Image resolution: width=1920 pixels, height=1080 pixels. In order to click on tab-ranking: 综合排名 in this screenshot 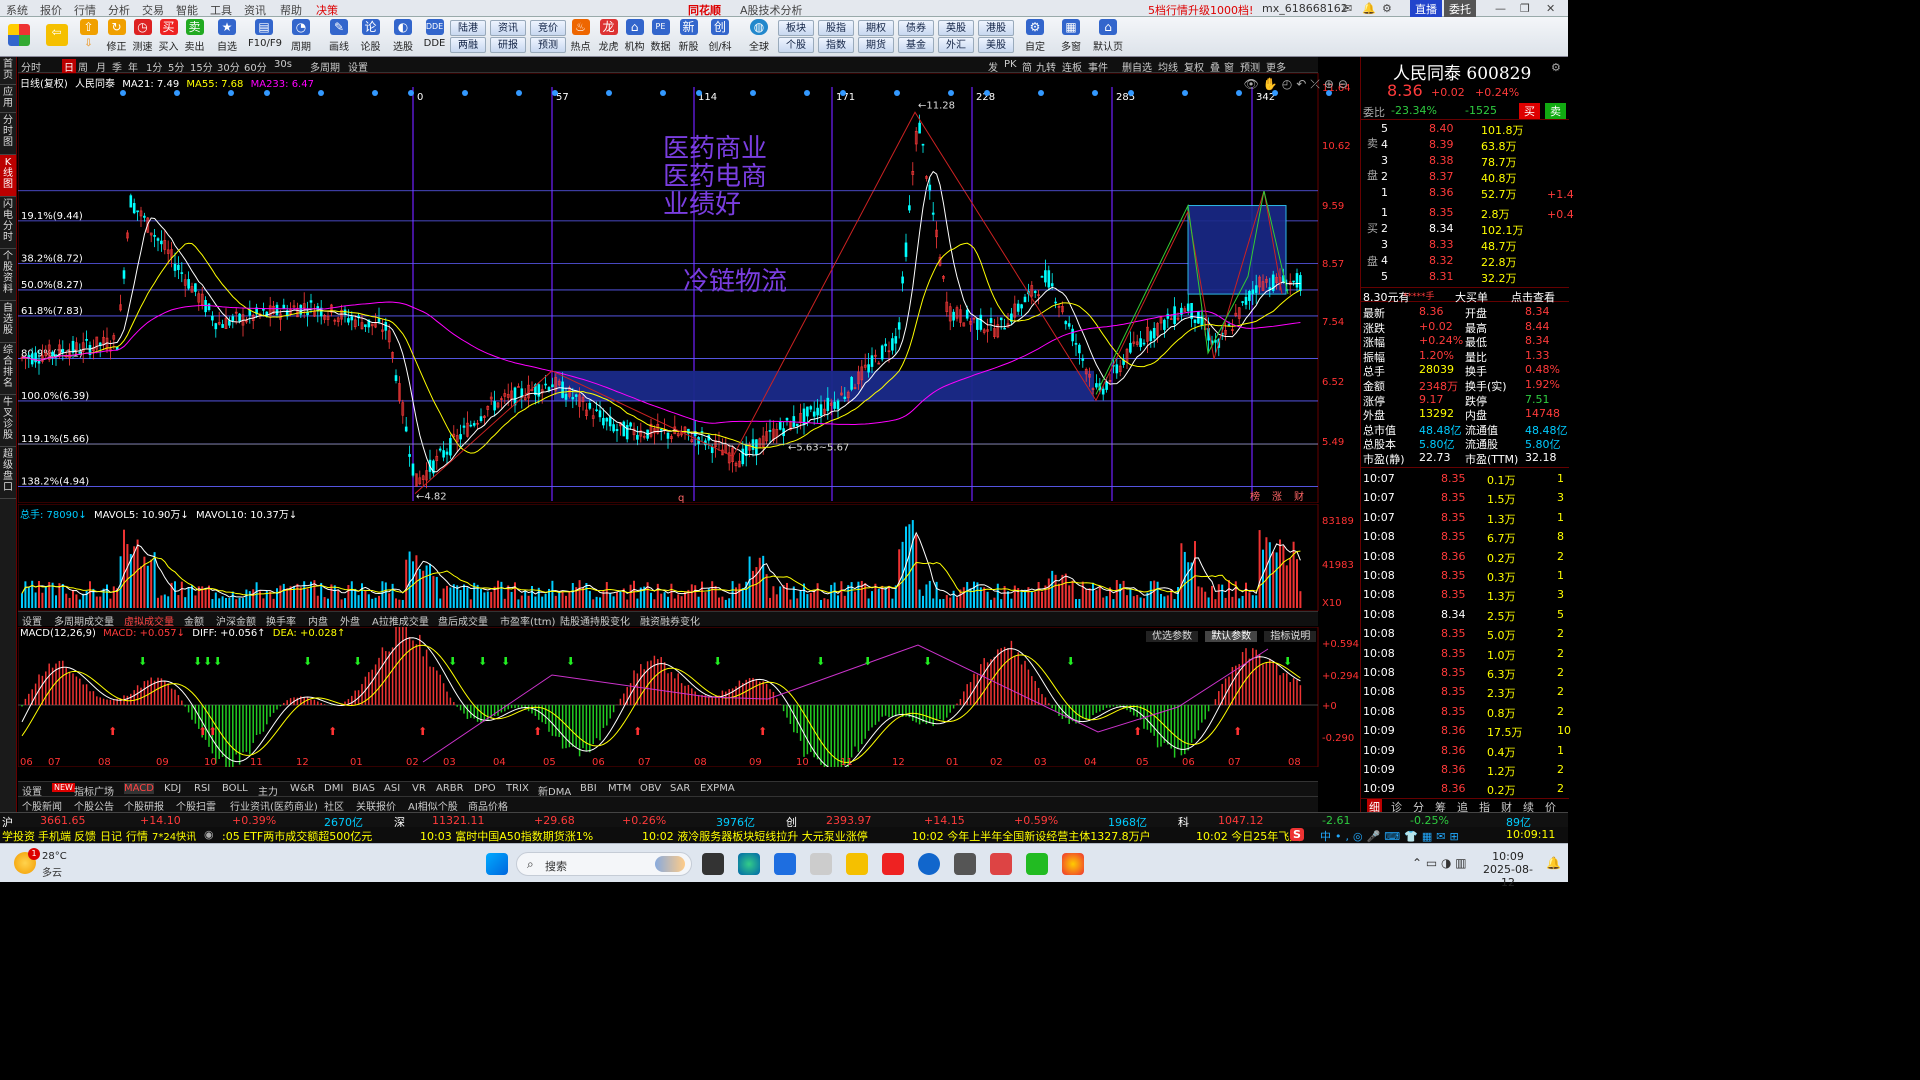, I will do `click(8, 369)`.